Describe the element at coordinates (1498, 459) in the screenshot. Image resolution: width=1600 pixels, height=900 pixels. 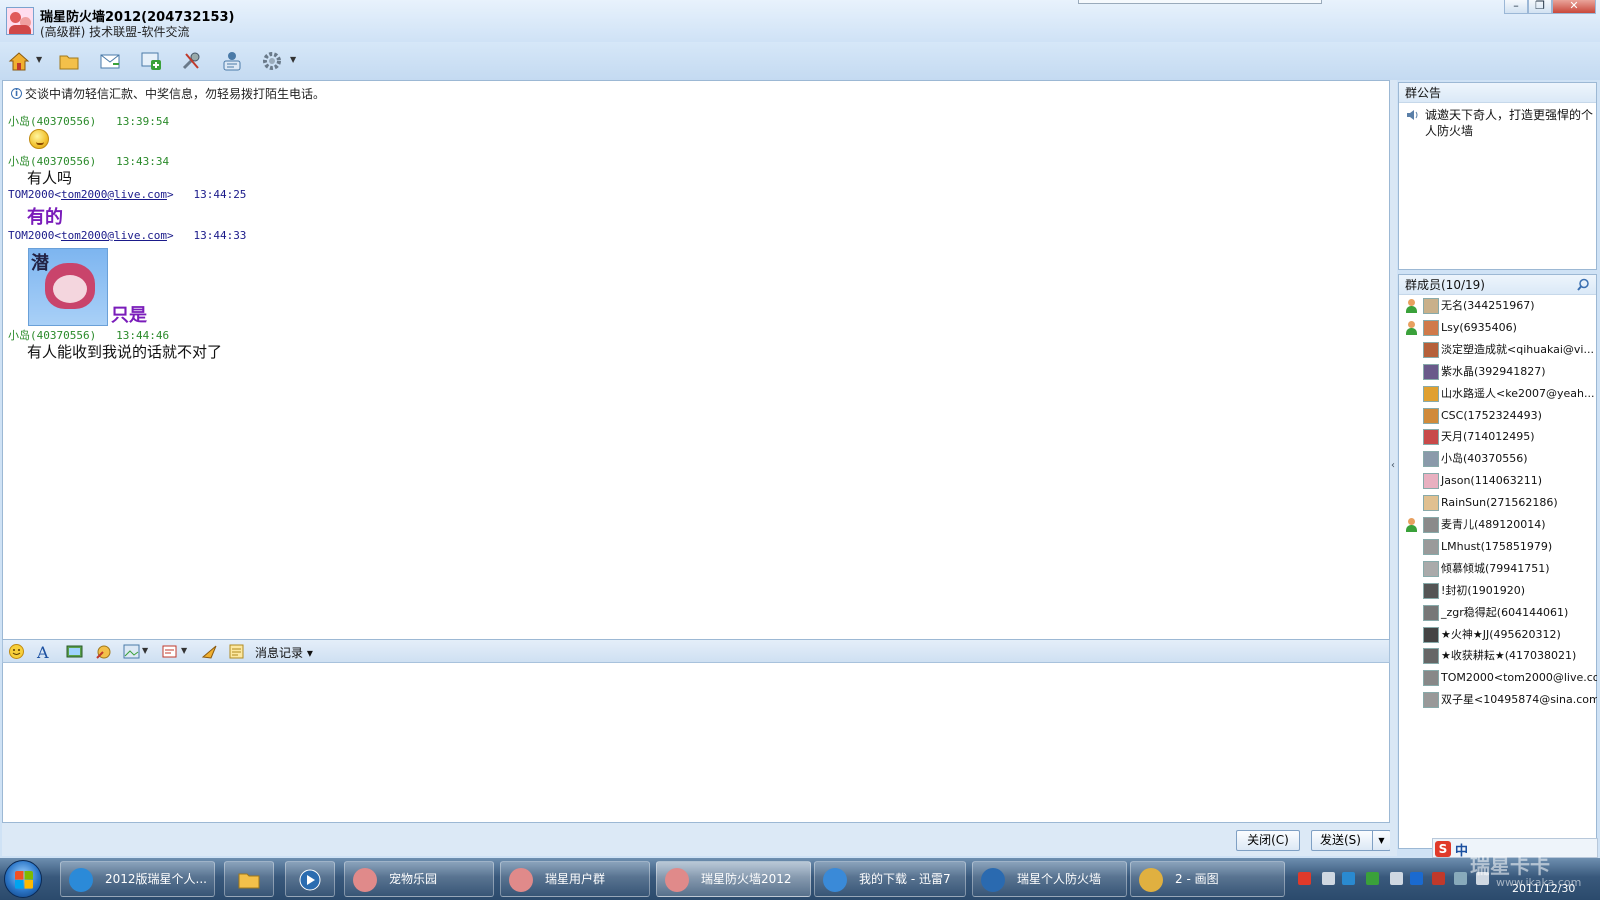
I see `member-item: 小岛(40370556)` at that location.